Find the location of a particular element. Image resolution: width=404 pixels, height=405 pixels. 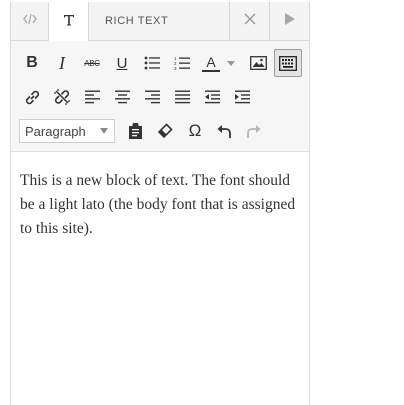

omega-icon: Ω is located at coordinates (195, 130).